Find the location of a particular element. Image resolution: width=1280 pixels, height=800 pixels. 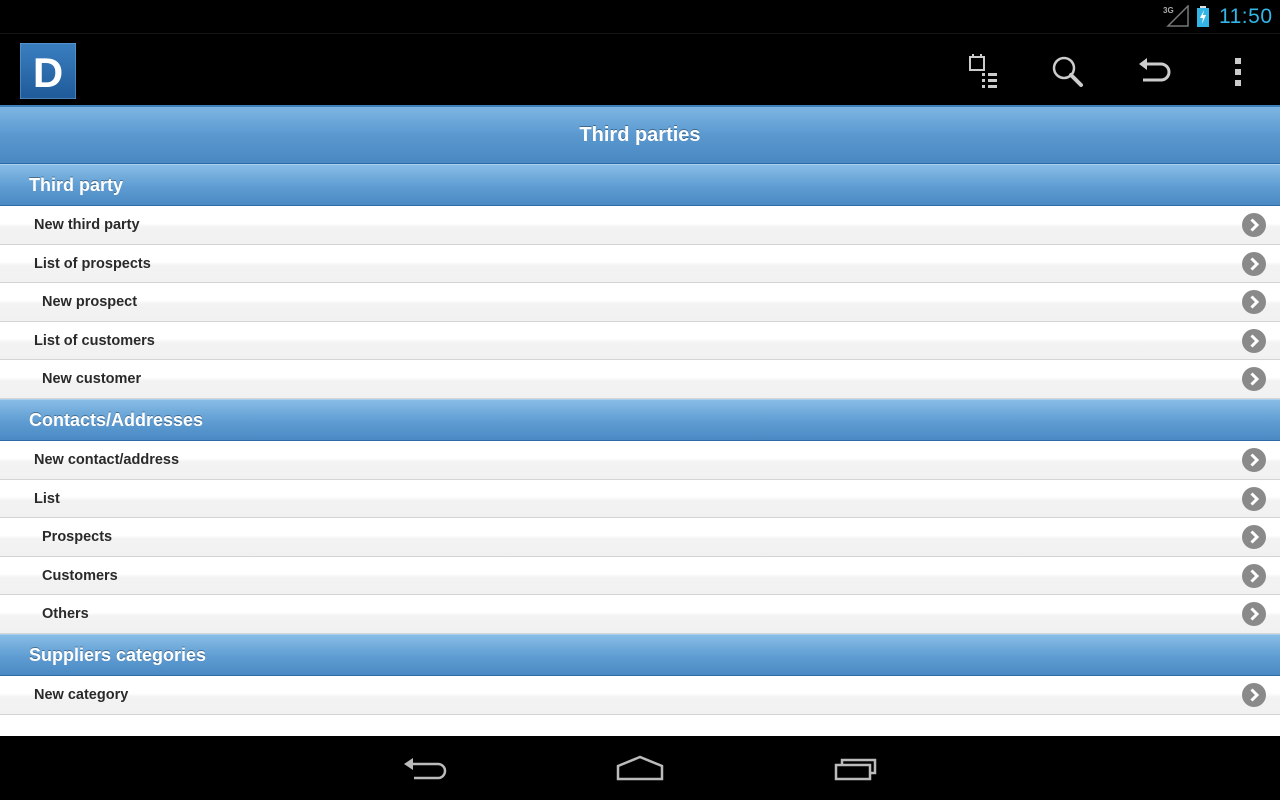

section-header-contacts-addresses: Contacts/Addresses is located at coordinates (640, 419).